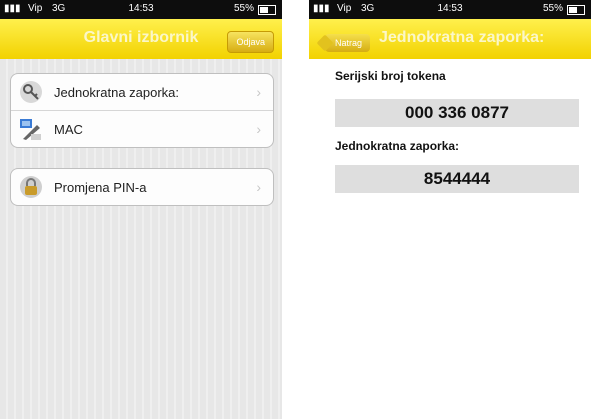  I want to click on menu-item-change-pin: Promjena PIN-a ›, so click(142, 187).